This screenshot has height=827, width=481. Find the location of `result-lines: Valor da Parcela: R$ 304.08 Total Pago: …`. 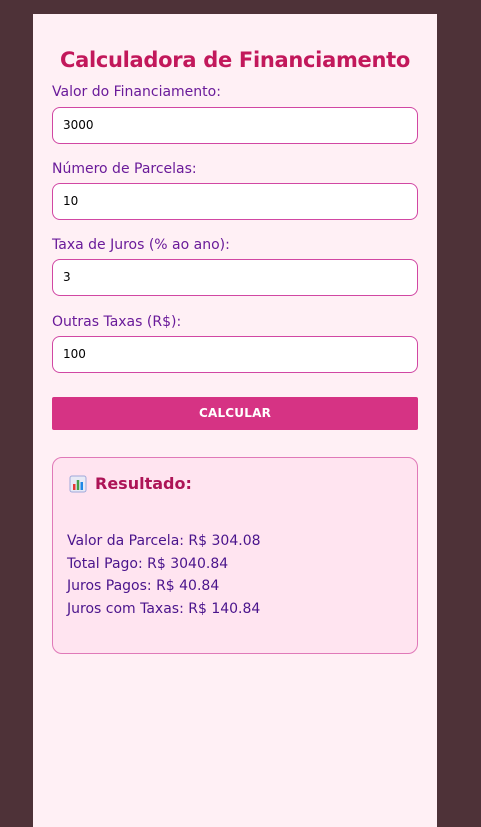

result-lines: Valor da Parcela: R$ 304.08 Total Pago: … is located at coordinates (164, 575).